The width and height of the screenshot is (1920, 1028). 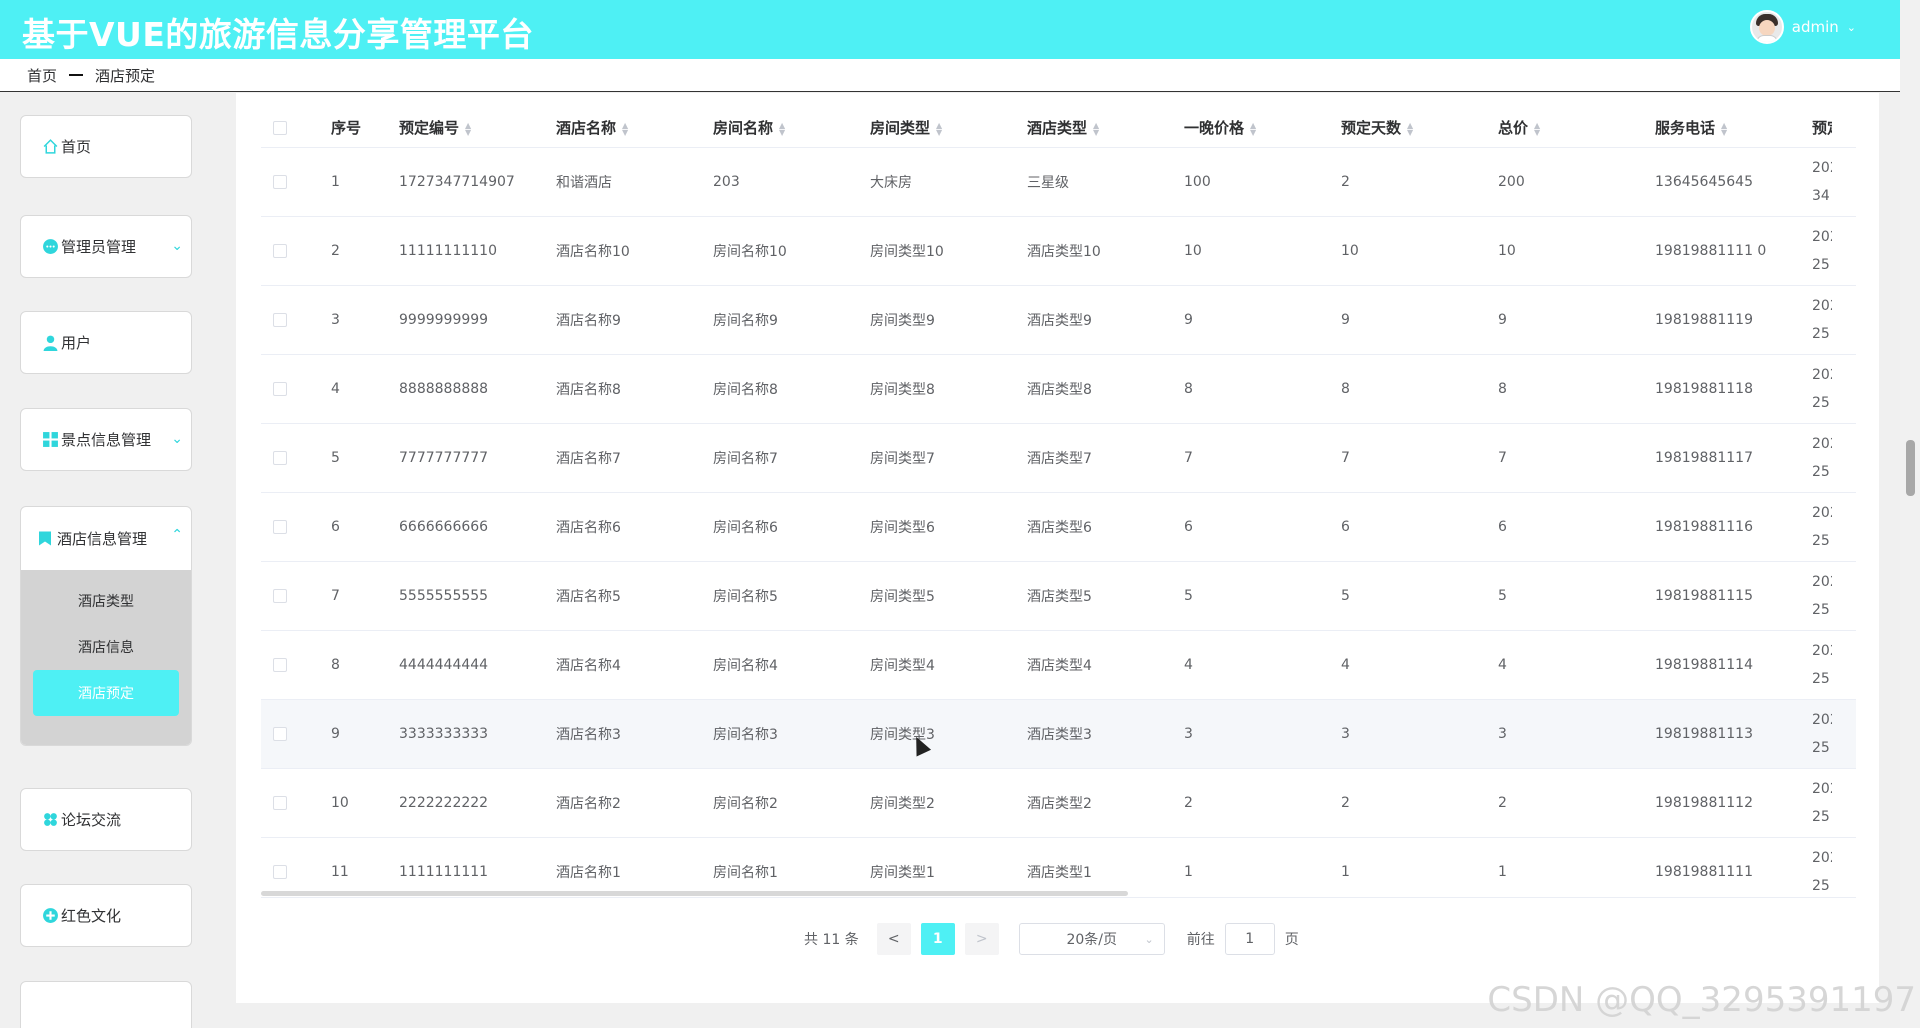 What do you see at coordinates (1091, 939) in the screenshot?
I see `page-size-select: 20条/页 ⌄` at bounding box center [1091, 939].